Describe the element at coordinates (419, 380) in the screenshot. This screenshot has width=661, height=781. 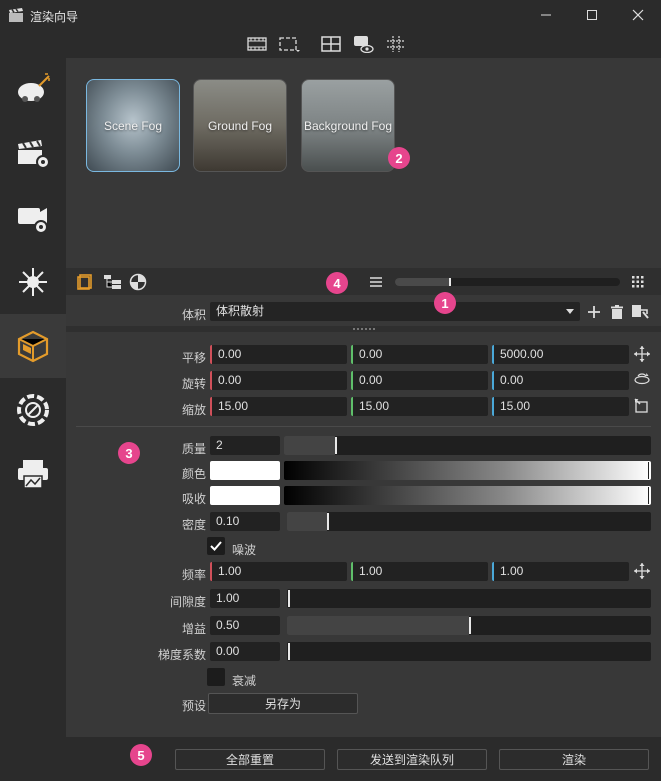
I see `rotate-y-field: 0.00` at that location.